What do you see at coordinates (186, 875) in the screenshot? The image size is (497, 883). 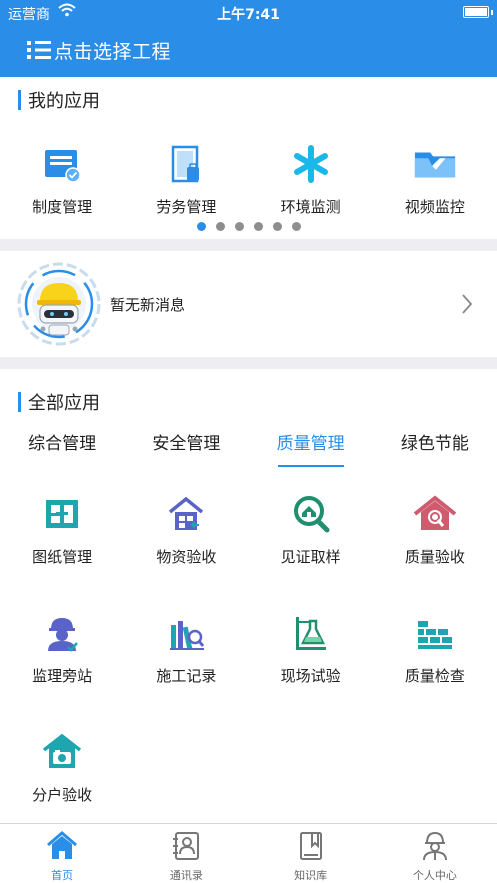 I see `tabbar-label: 通讯录` at bounding box center [186, 875].